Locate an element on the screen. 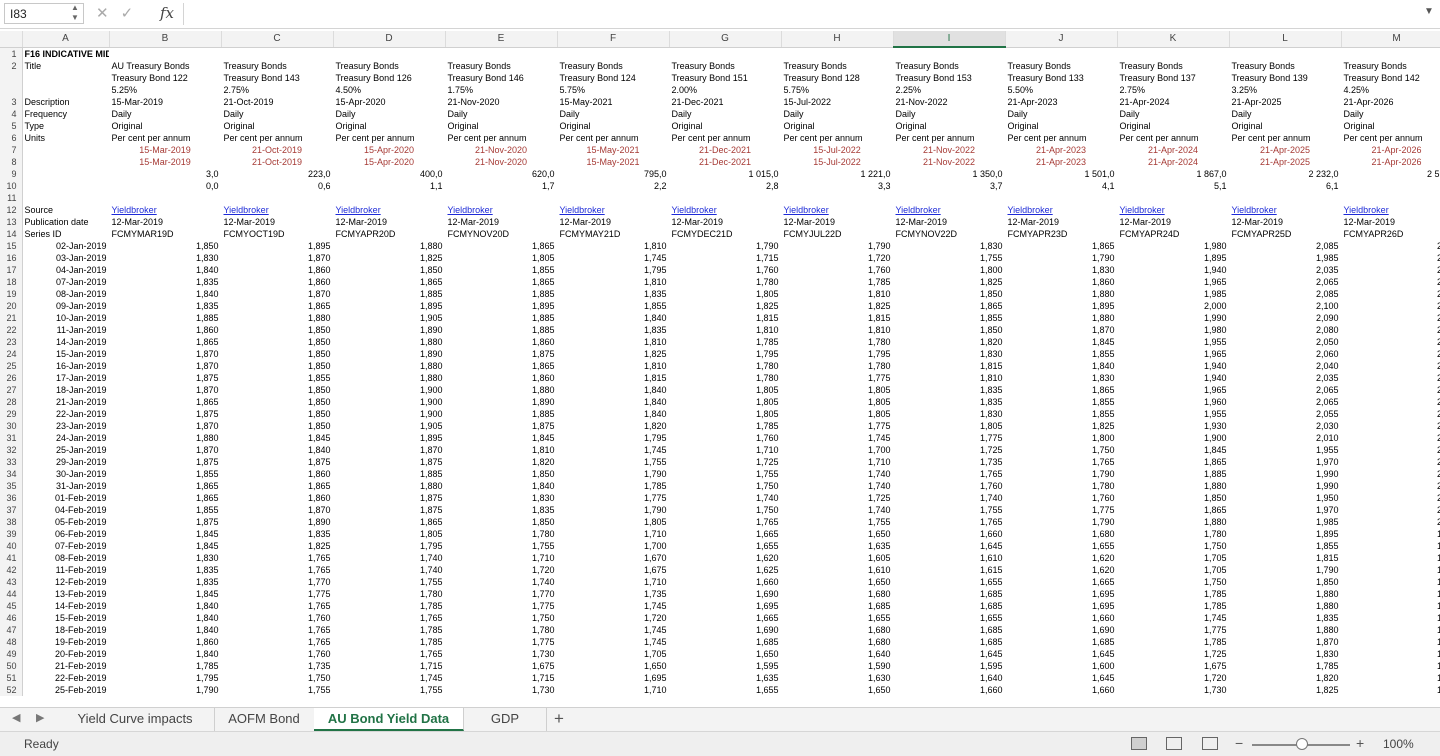 The image size is (1440, 756). value-cell: 1,705 is located at coordinates (613, 654).